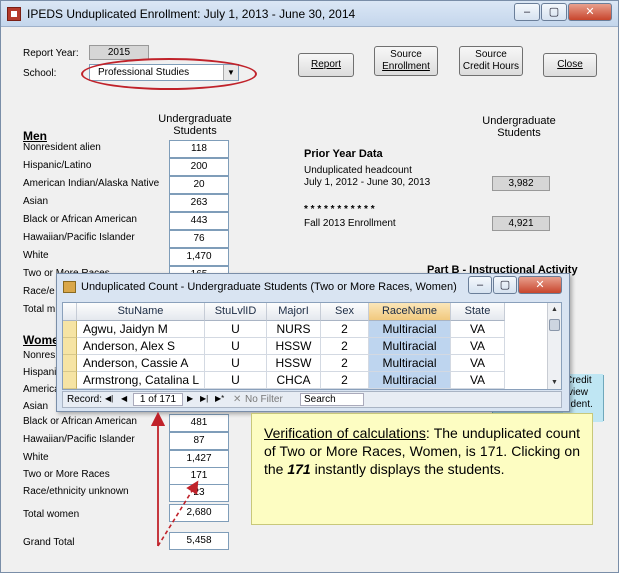 Image resolution: width=619 pixels, height=573 pixels. Describe the element at coordinates (345, 433) in the screenshot. I see `callout-lead: Verification of calculations` at that location.